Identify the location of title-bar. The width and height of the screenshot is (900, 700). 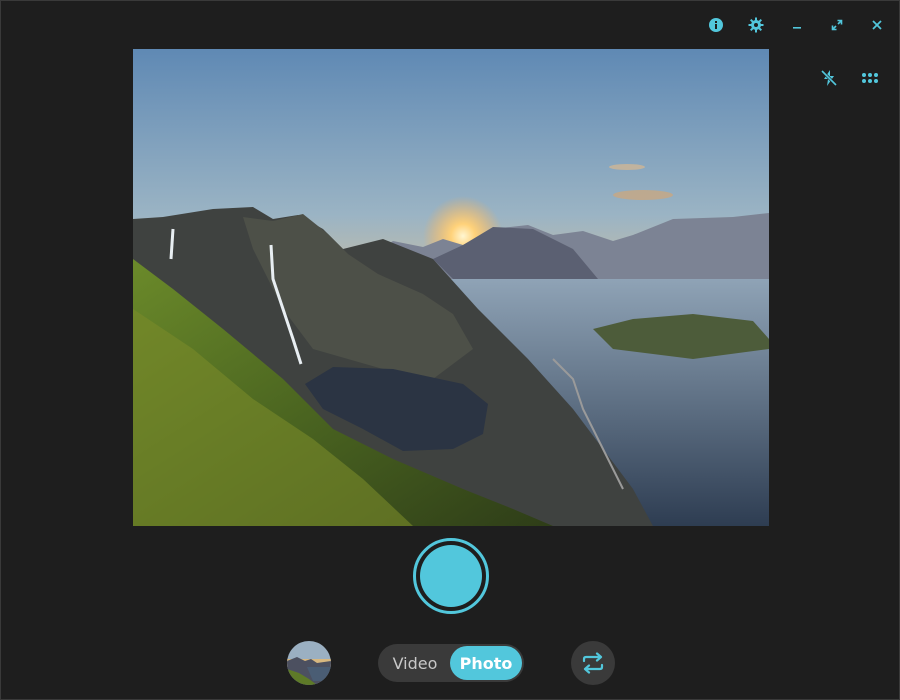
(450, 24).